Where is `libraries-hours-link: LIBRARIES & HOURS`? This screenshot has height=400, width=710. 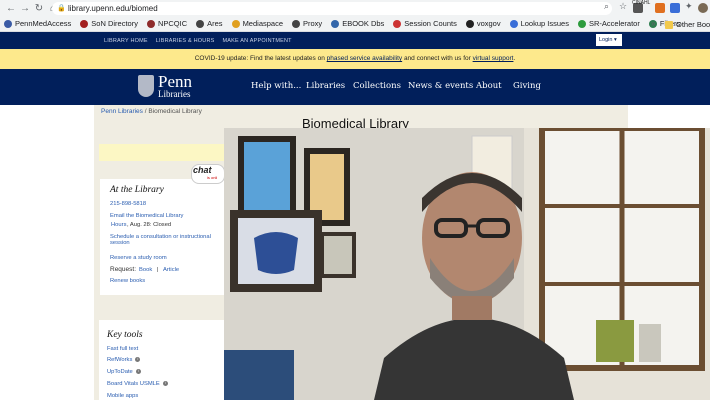
libraries-hours-link: LIBRARIES & HOURS is located at coordinates (185, 41).